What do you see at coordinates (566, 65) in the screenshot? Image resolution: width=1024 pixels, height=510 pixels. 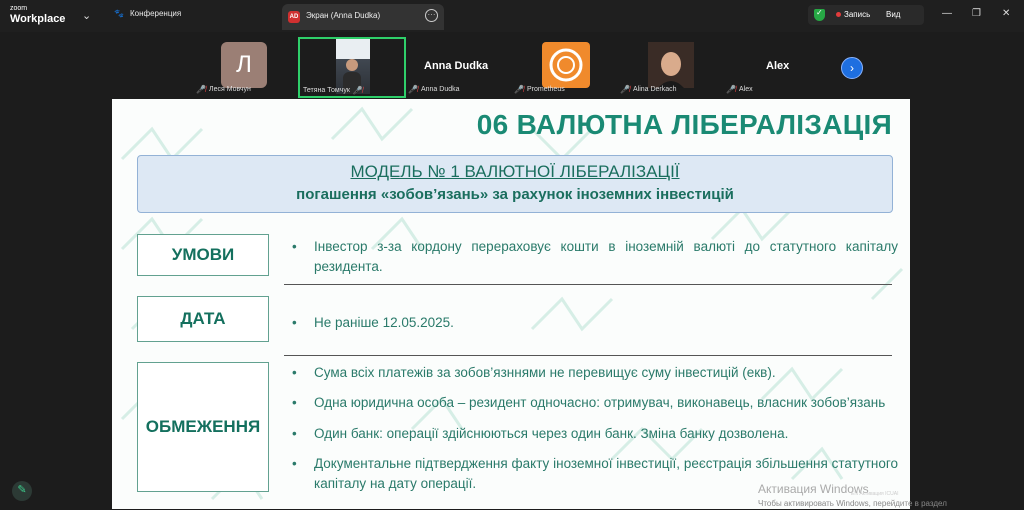 I see `prometheus-logo` at bounding box center [566, 65].